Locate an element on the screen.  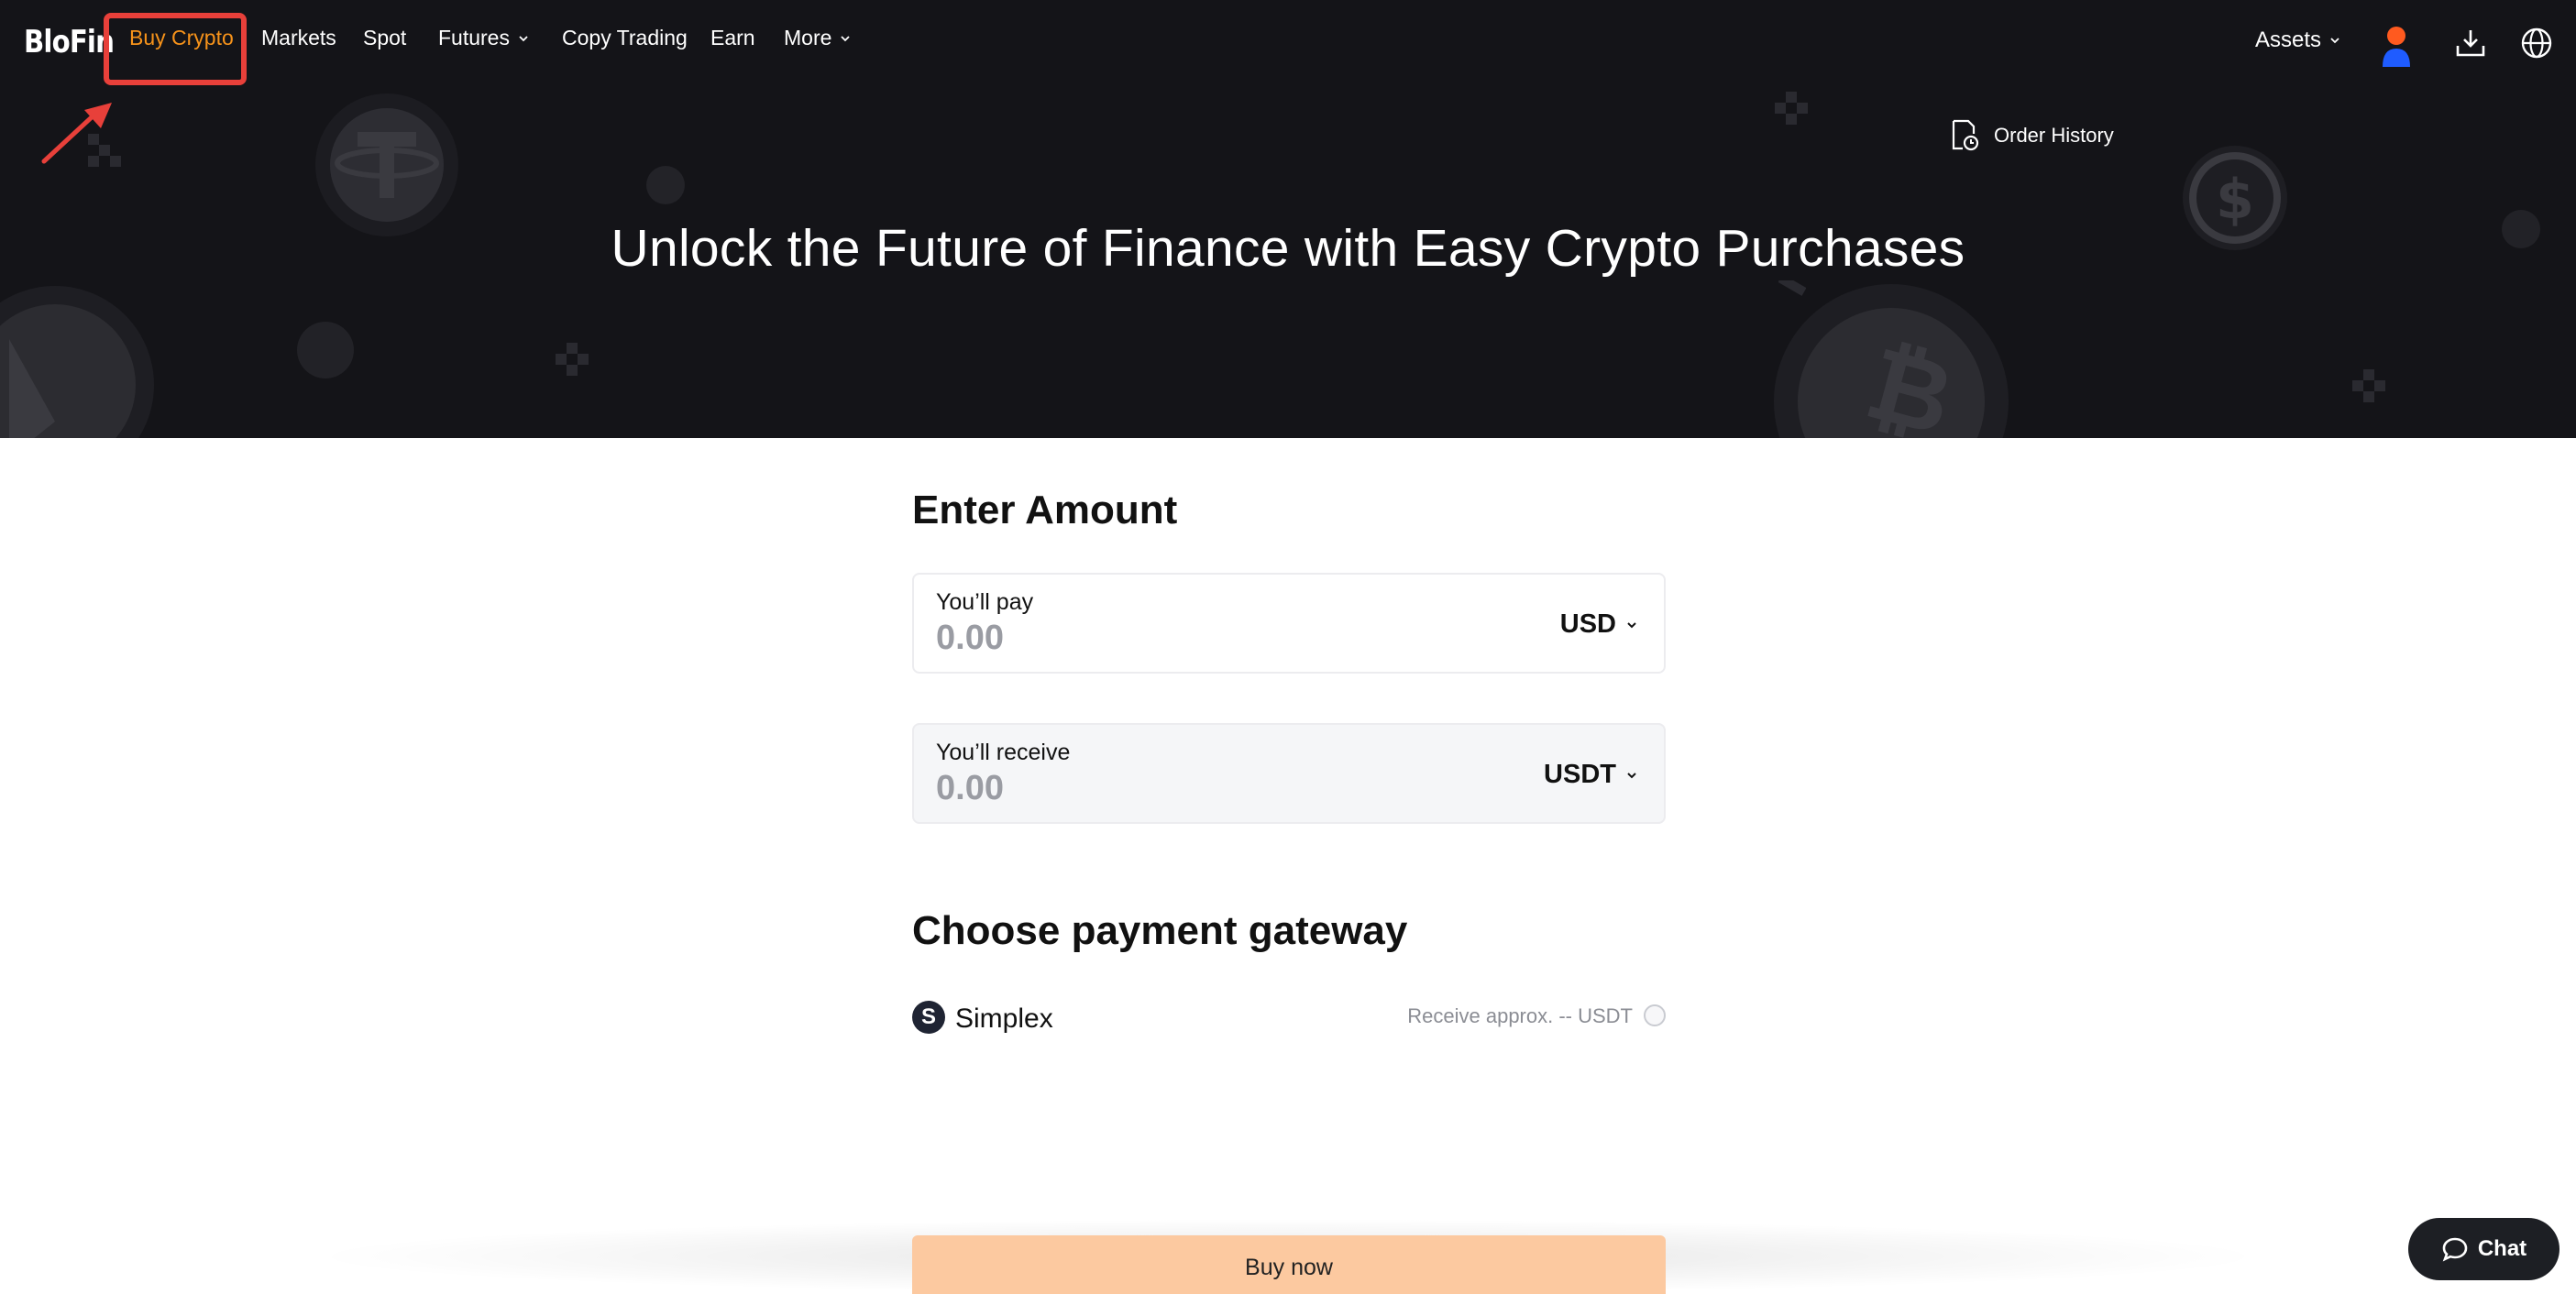
blofin-logo: BloFin is located at coordinates (69, 42).